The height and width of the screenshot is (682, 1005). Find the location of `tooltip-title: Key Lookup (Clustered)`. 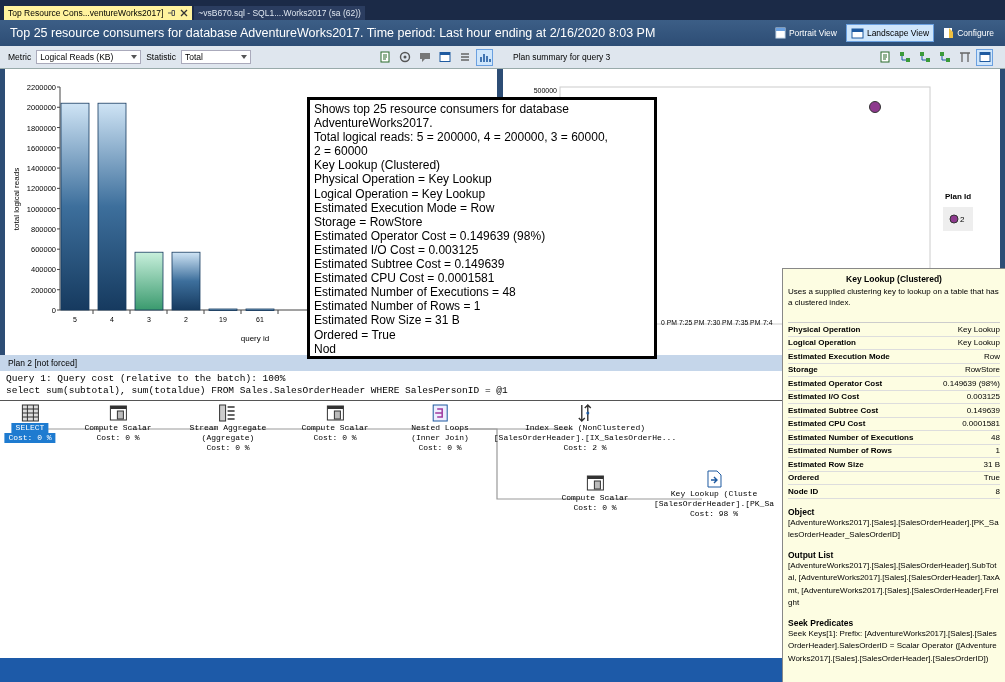

tooltip-title: Key Lookup (Clustered) is located at coordinates (894, 279).